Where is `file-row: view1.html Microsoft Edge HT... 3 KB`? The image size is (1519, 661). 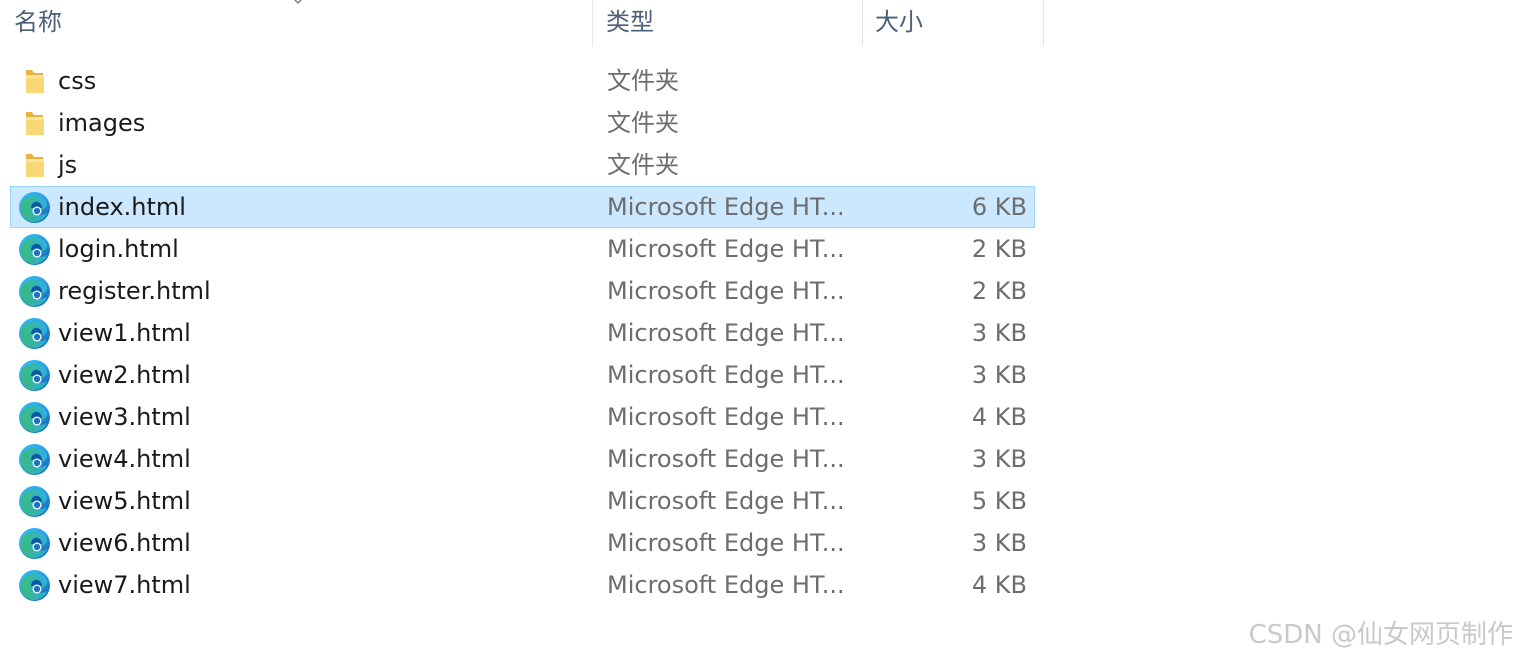 file-row: view1.html Microsoft Edge HT... 3 KB is located at coordinates (522, 333).